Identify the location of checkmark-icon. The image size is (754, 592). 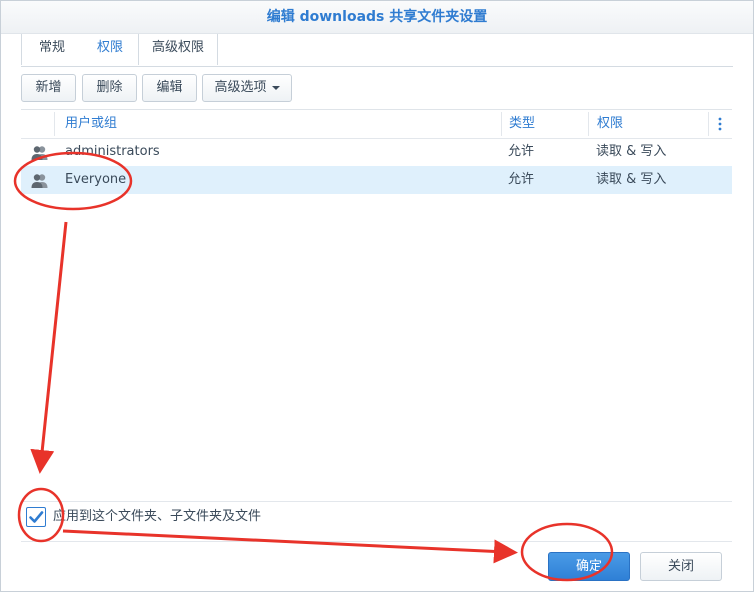
(36, 517).